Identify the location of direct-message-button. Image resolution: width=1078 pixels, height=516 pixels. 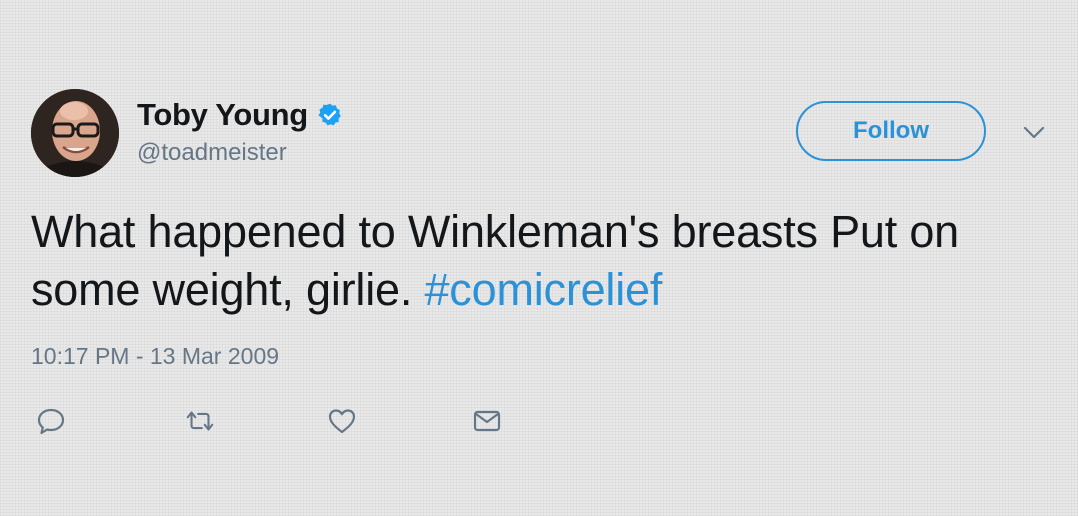
(487, 421).